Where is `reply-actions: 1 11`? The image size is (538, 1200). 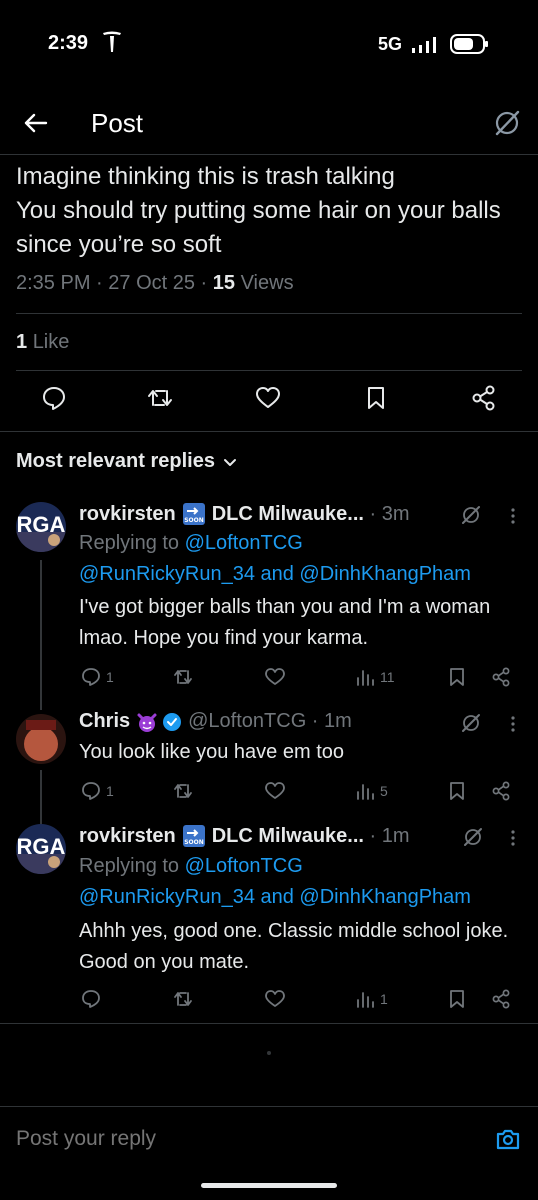
reply-actions: 1 11 is located at coordinates (269, 679).